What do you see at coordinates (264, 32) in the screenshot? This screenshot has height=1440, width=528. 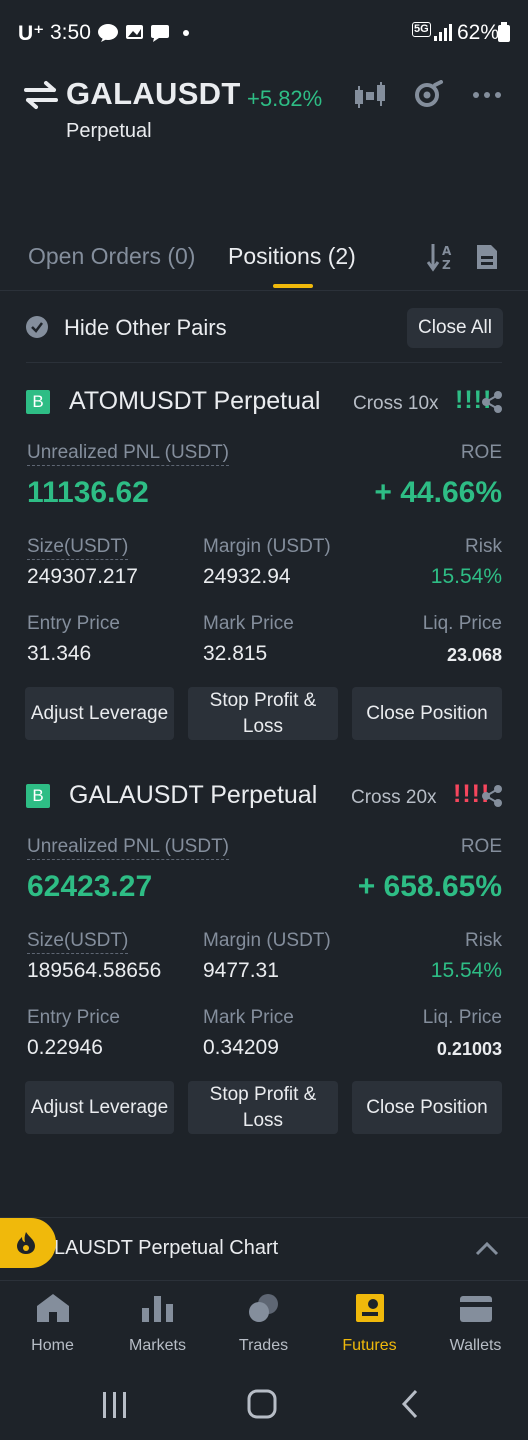 I see `status-bar: U⁺ 3:50 5G 62%` at bounding box center [264, 32].